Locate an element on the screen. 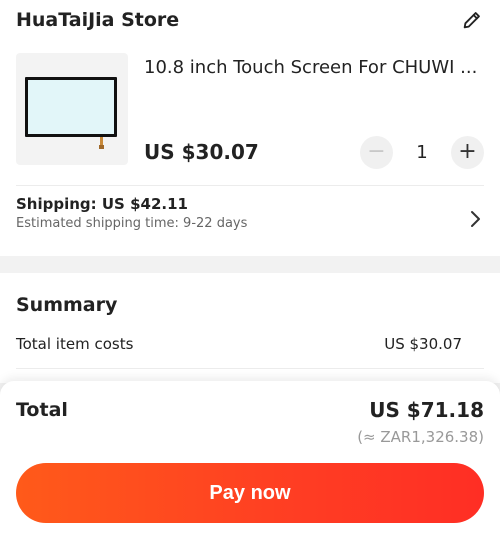  quantity-stepper: − 1 + is located at coordinates (422, 152).